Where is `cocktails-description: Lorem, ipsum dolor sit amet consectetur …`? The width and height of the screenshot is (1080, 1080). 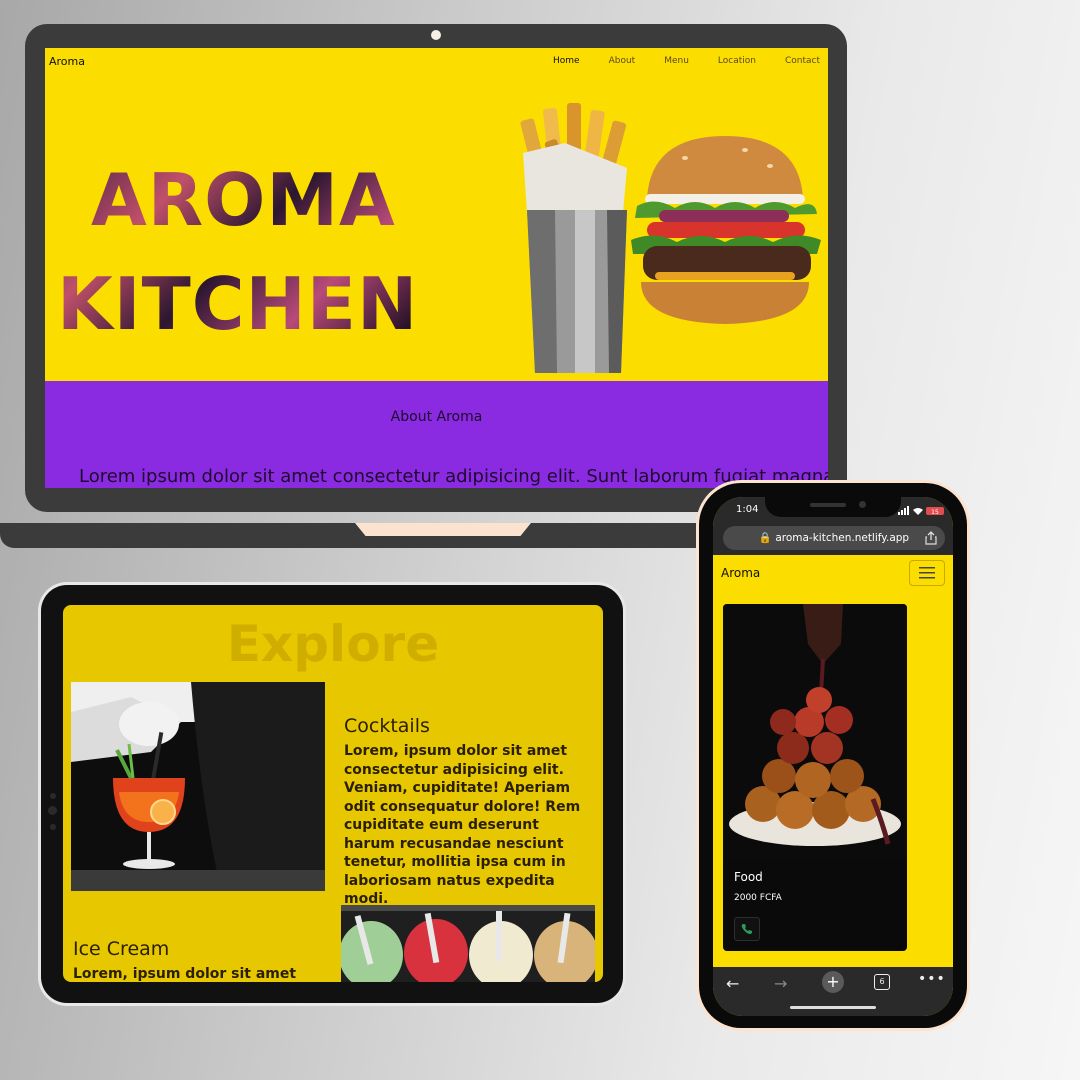 cocktails-description: Lorem, ipsum dolor sit amet consectetur … is located at coordinates (462, 825).